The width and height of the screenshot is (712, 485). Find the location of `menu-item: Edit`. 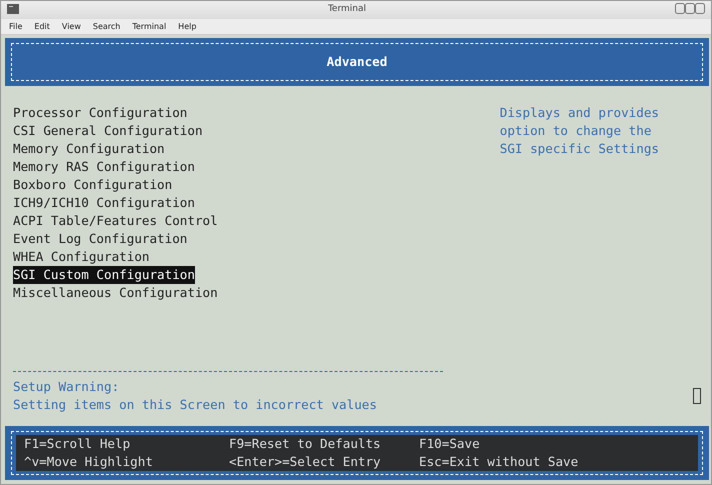

menu-item: Edit is located at coordinates (42, 26).